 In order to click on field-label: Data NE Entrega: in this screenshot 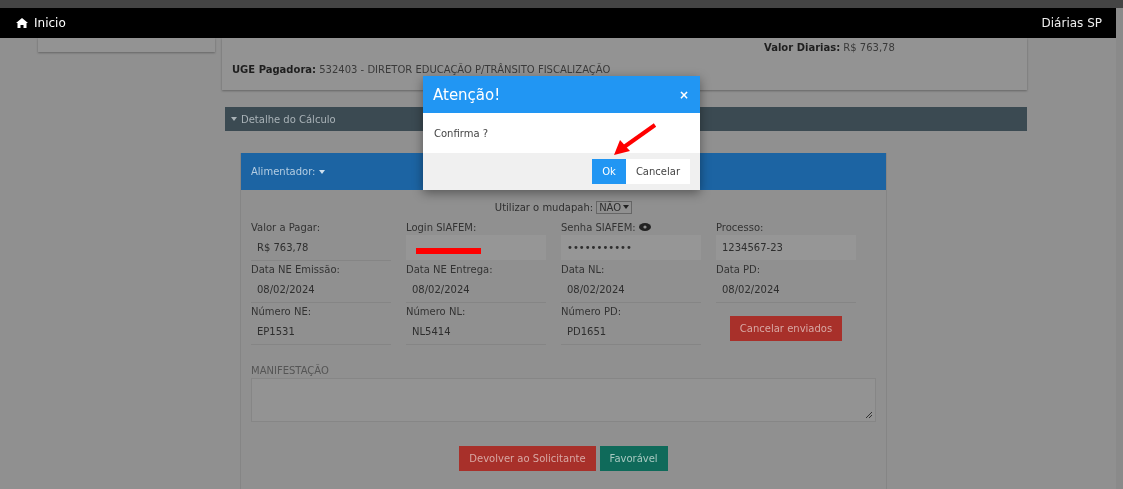, I will do `click(449, 269)`.